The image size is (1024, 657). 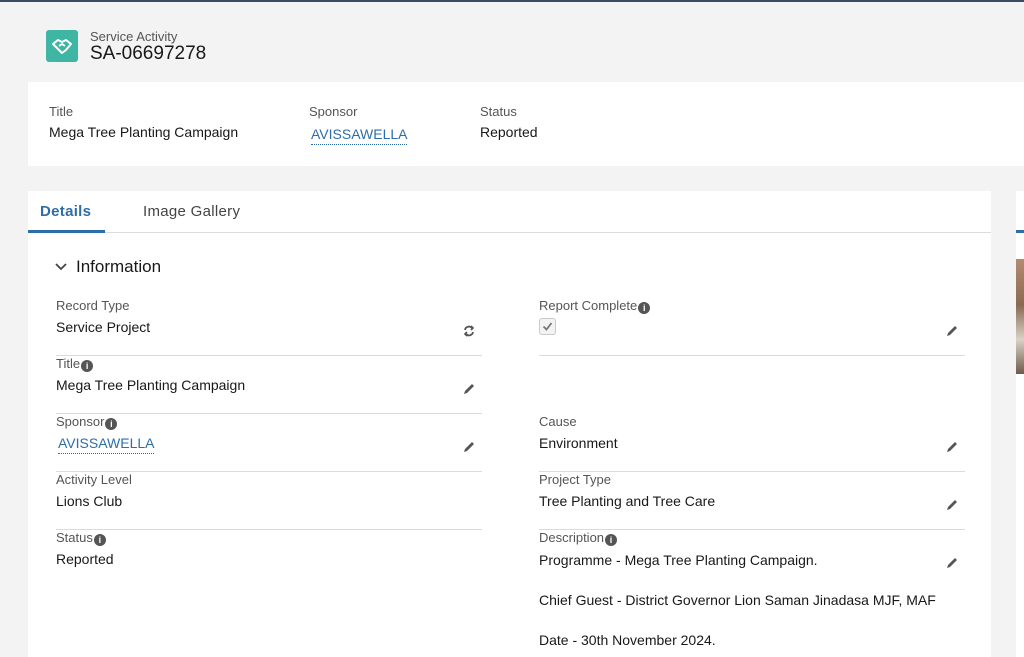 I want to click on project-type-label: Project Type, so click(x=575, y=479).